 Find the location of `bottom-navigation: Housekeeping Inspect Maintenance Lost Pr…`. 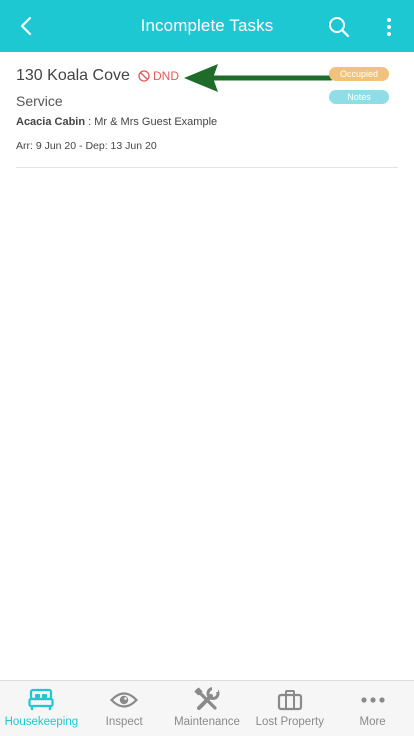

bottom-navigation: Housekeeping Inspect Maintenance Lost Pr… is located at coordinates (207, 708).